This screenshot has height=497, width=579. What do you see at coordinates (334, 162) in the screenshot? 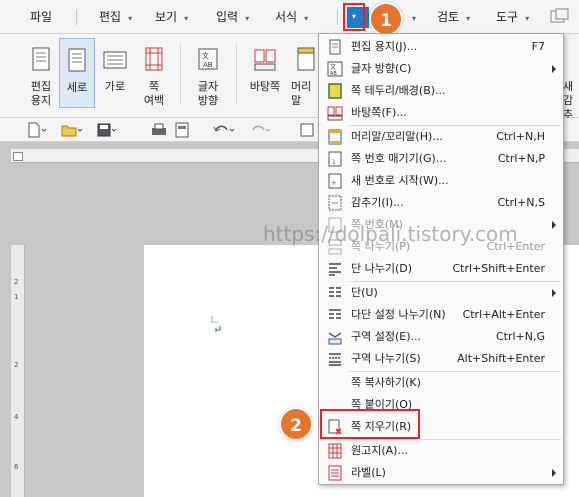
I see `svg-text: 1` at bounding box center [334, 162].